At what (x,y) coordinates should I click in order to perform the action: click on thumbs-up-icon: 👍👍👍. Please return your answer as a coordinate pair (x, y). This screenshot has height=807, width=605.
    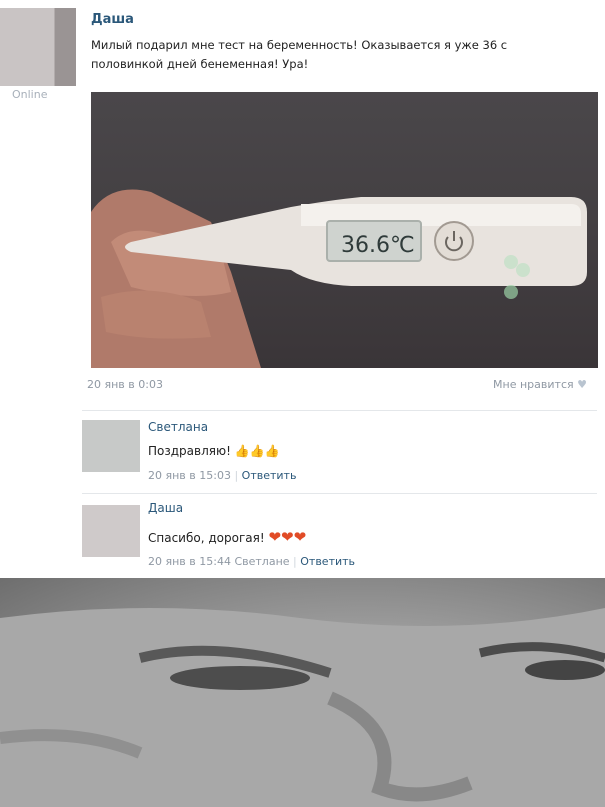
    Looking at the image, I should click on (257, 451).